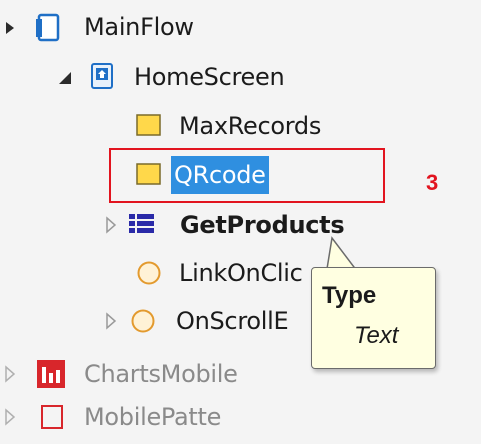 The height and width of the screenshot is (444, 481). What do you see at coordinates (148, 125) in the screenshot?
I see `local-variable-icon` at bounding box center [148, 125].